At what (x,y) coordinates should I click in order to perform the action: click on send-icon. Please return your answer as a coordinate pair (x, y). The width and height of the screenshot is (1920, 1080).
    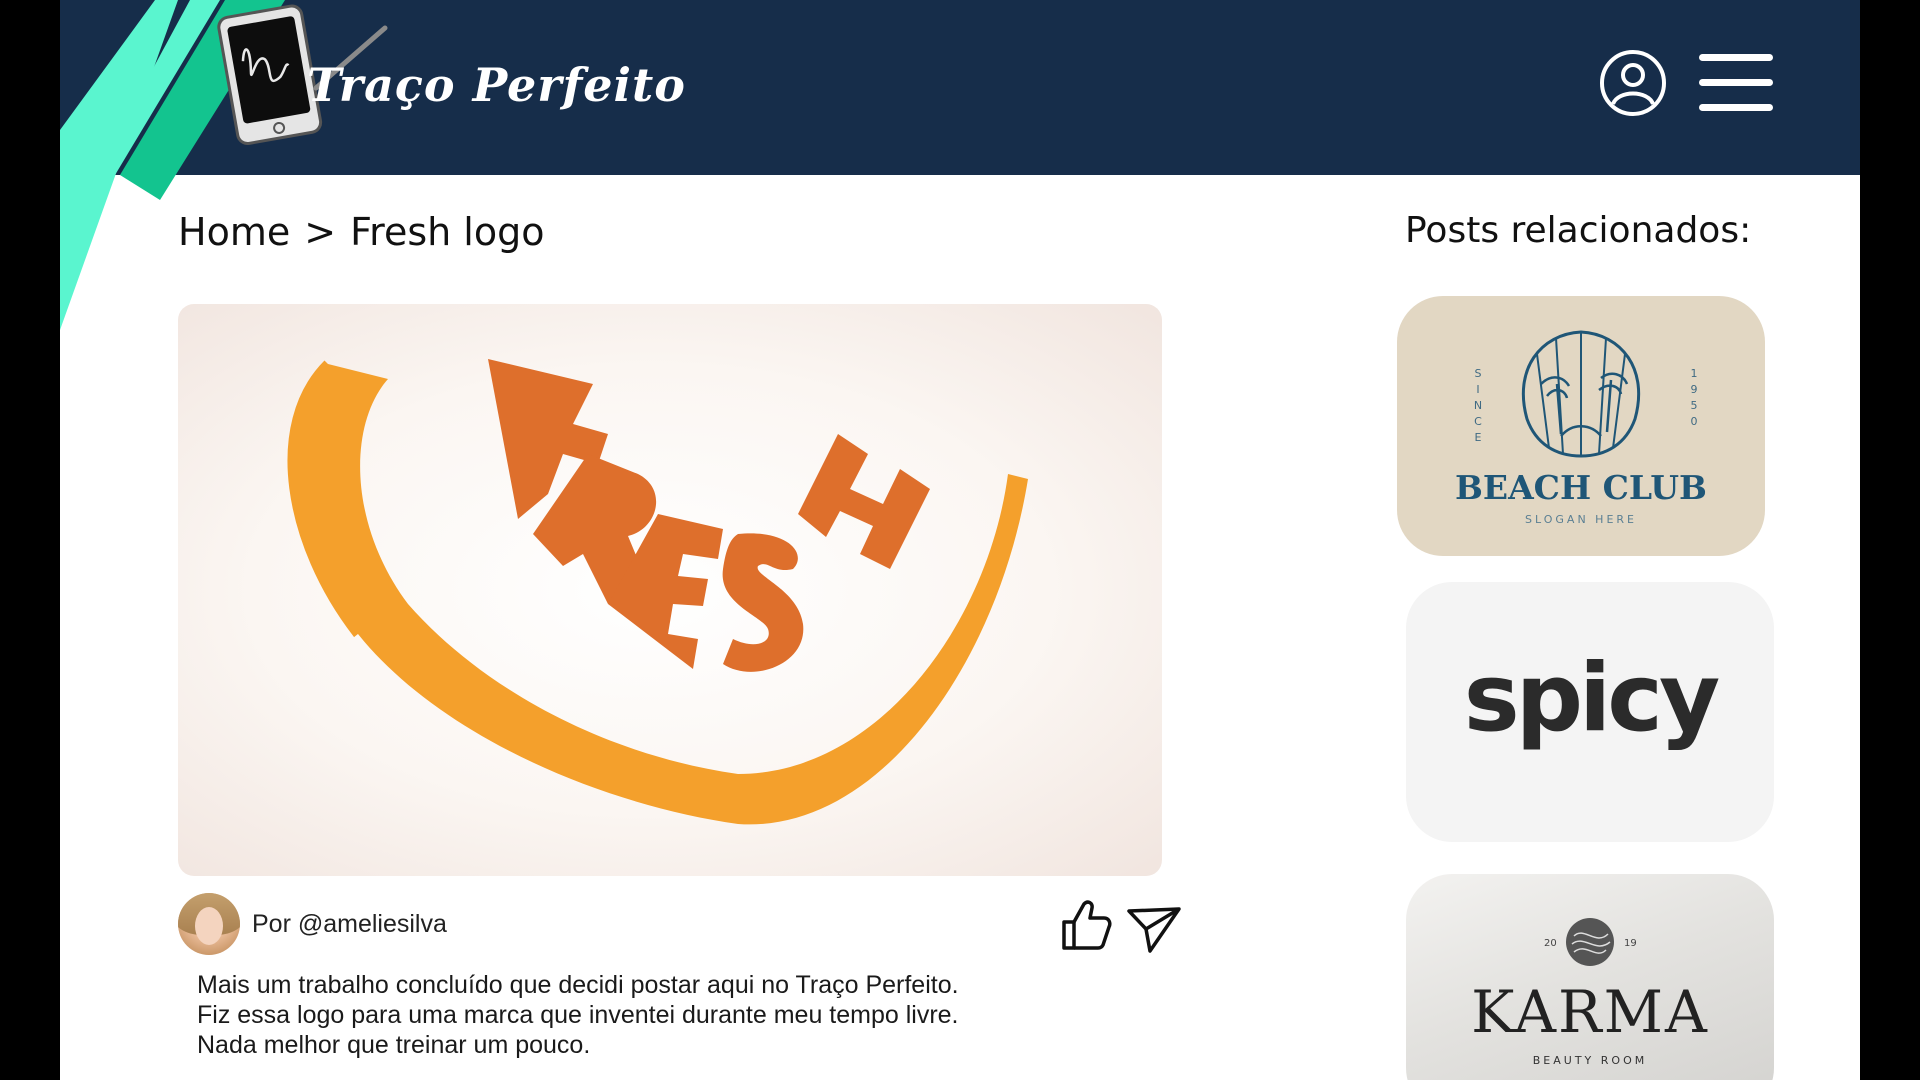
    Looking at the image, I should click on (1154, 930).